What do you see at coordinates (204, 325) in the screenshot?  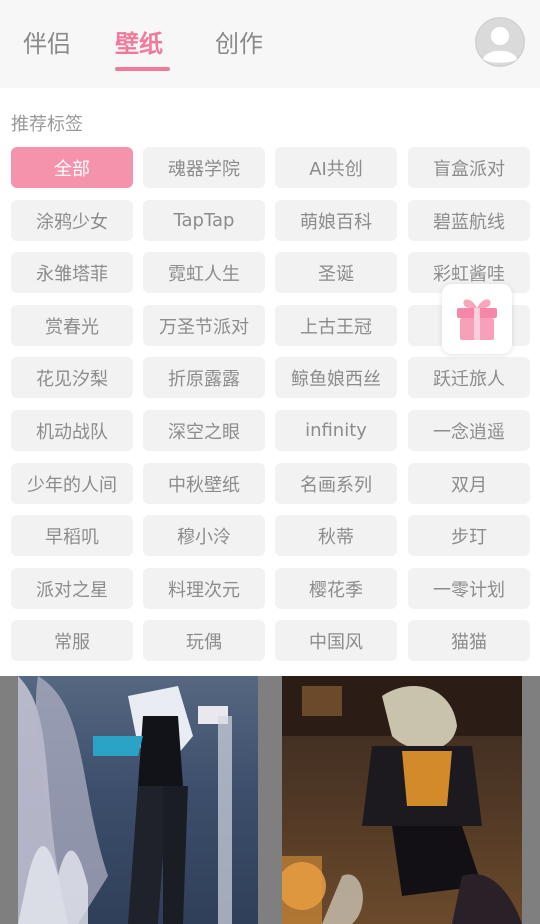 I see `tag-item: 万圣节派对` at bounding box center [204, 325].